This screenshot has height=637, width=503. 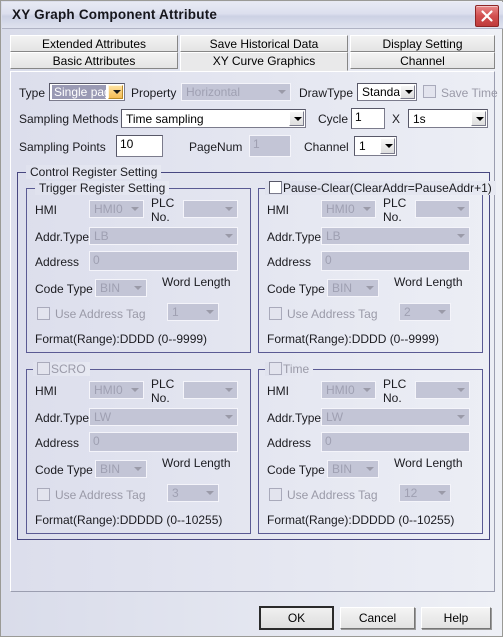 What do you see at coordinates (213, 118) in the screenshot?
I see `sampling-methods-combo: Time sampling` at bounding box center [213, 118].